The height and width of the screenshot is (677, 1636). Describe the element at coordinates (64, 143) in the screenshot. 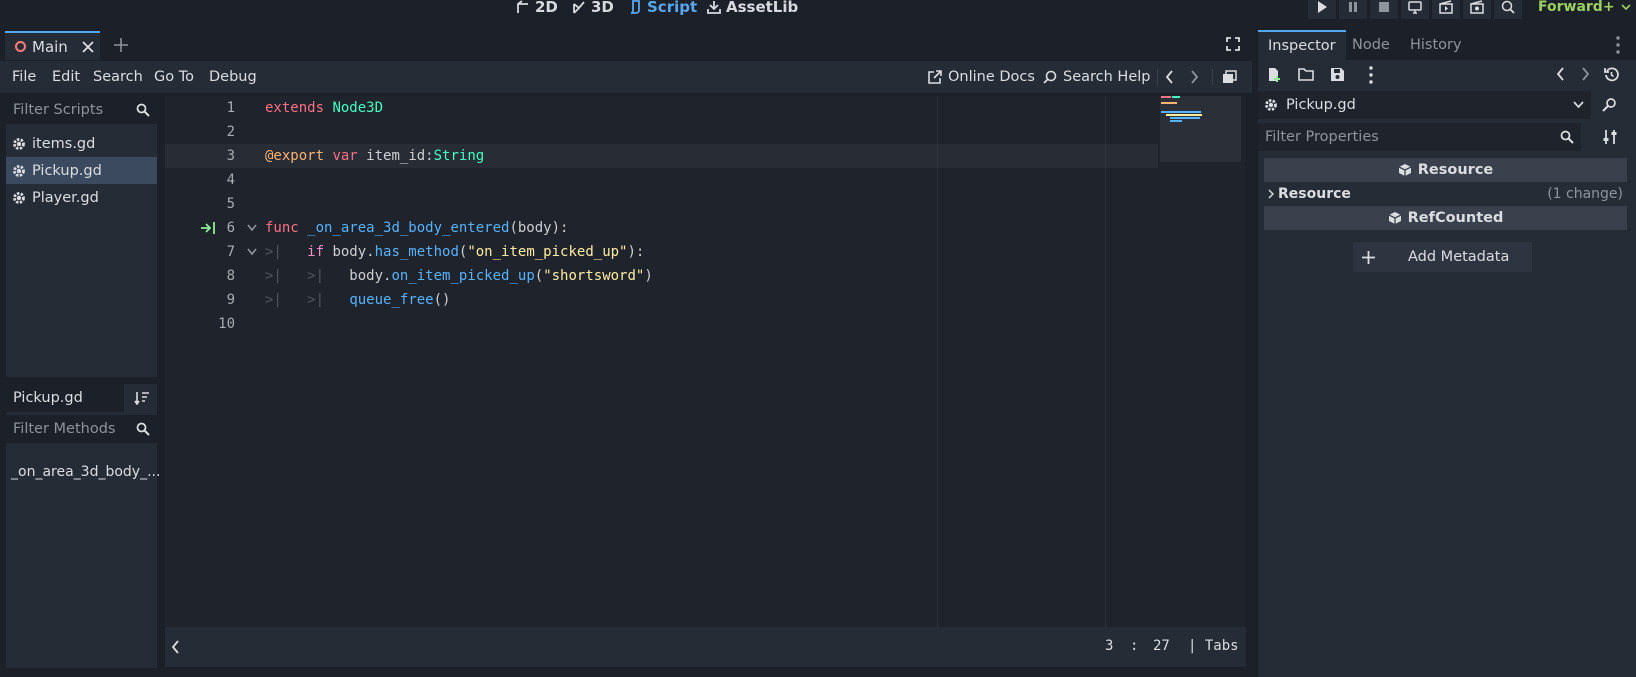

I see `script-item-label: items.gd` at that location.